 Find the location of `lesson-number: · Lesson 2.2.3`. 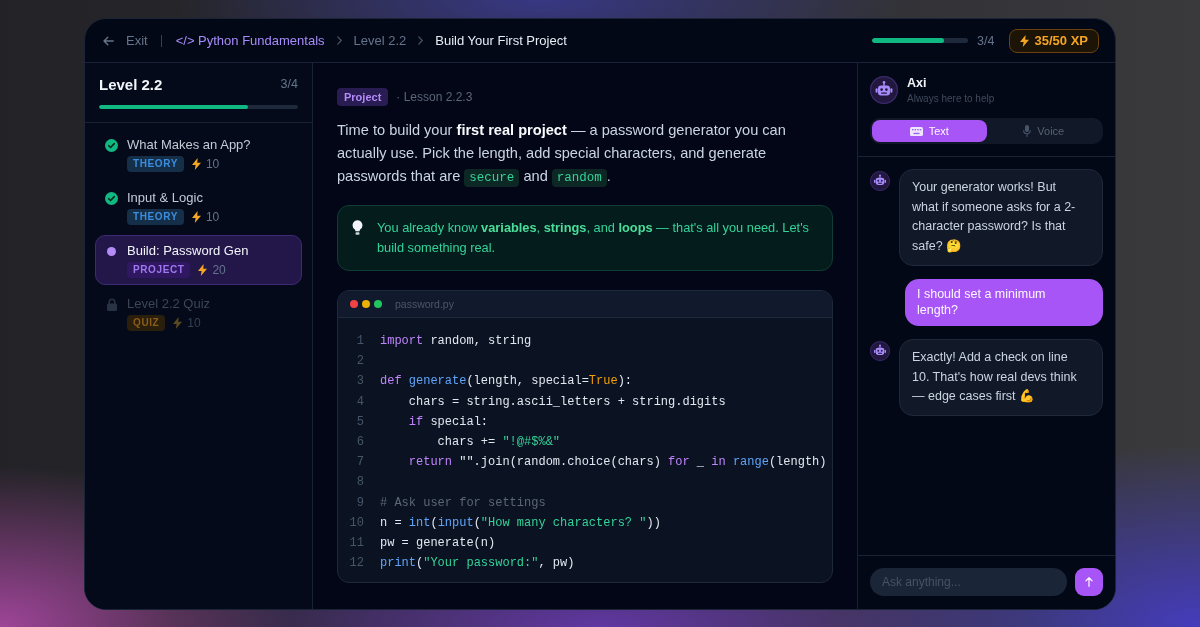

lesson-number: · Lesson 2.2.3 is located at coordinates (434, 97).